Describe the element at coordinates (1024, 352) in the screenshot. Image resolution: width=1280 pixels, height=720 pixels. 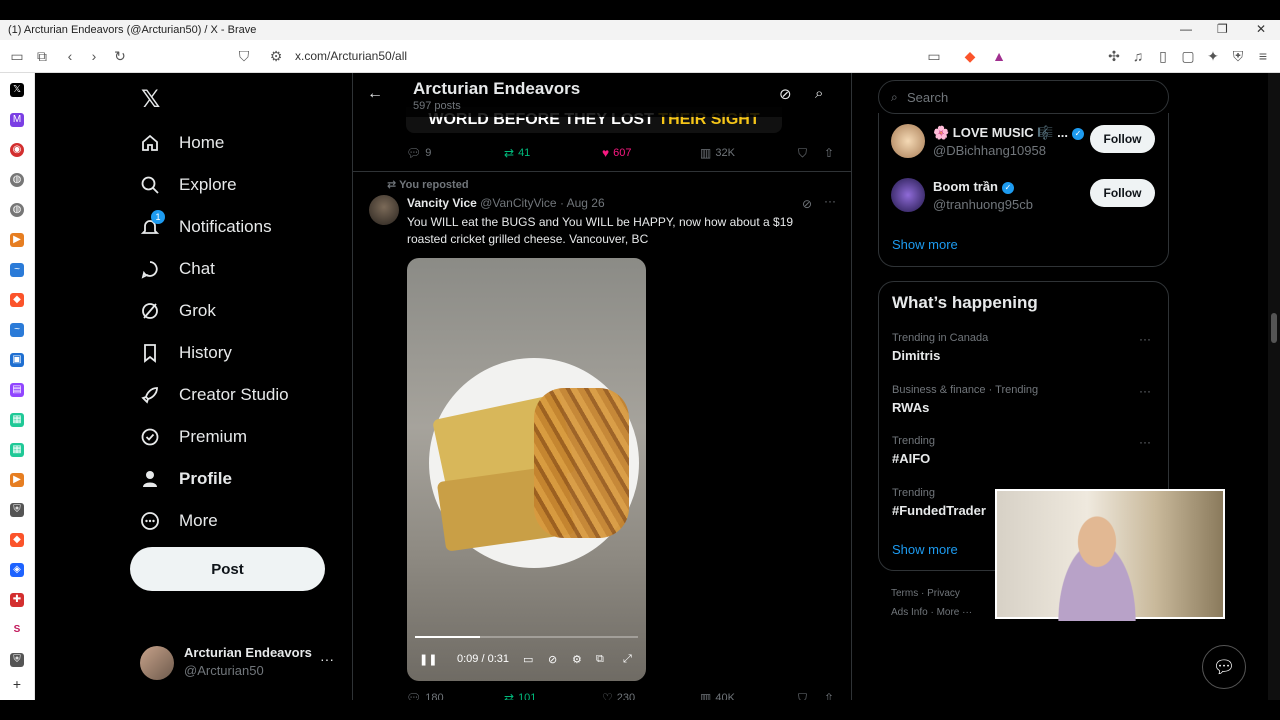
I see `trend-item: Trending in Canada Dimitris ···` at that location.